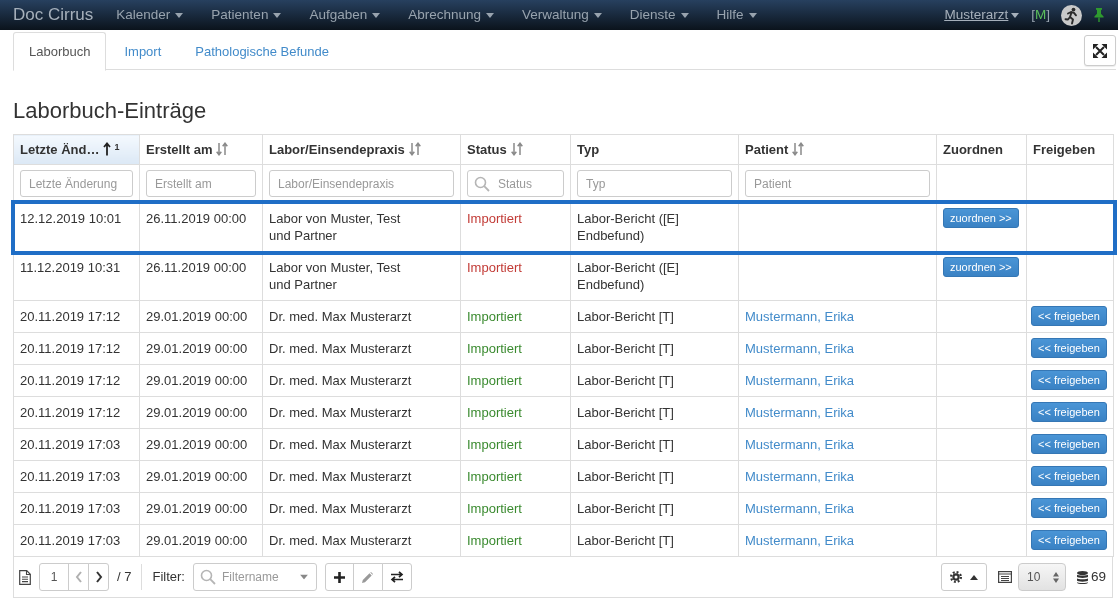  What do you see at coordinates (201, 149) in the screenshot?
I see `column-header: Erstellt am` at bounding box center [201, 149].